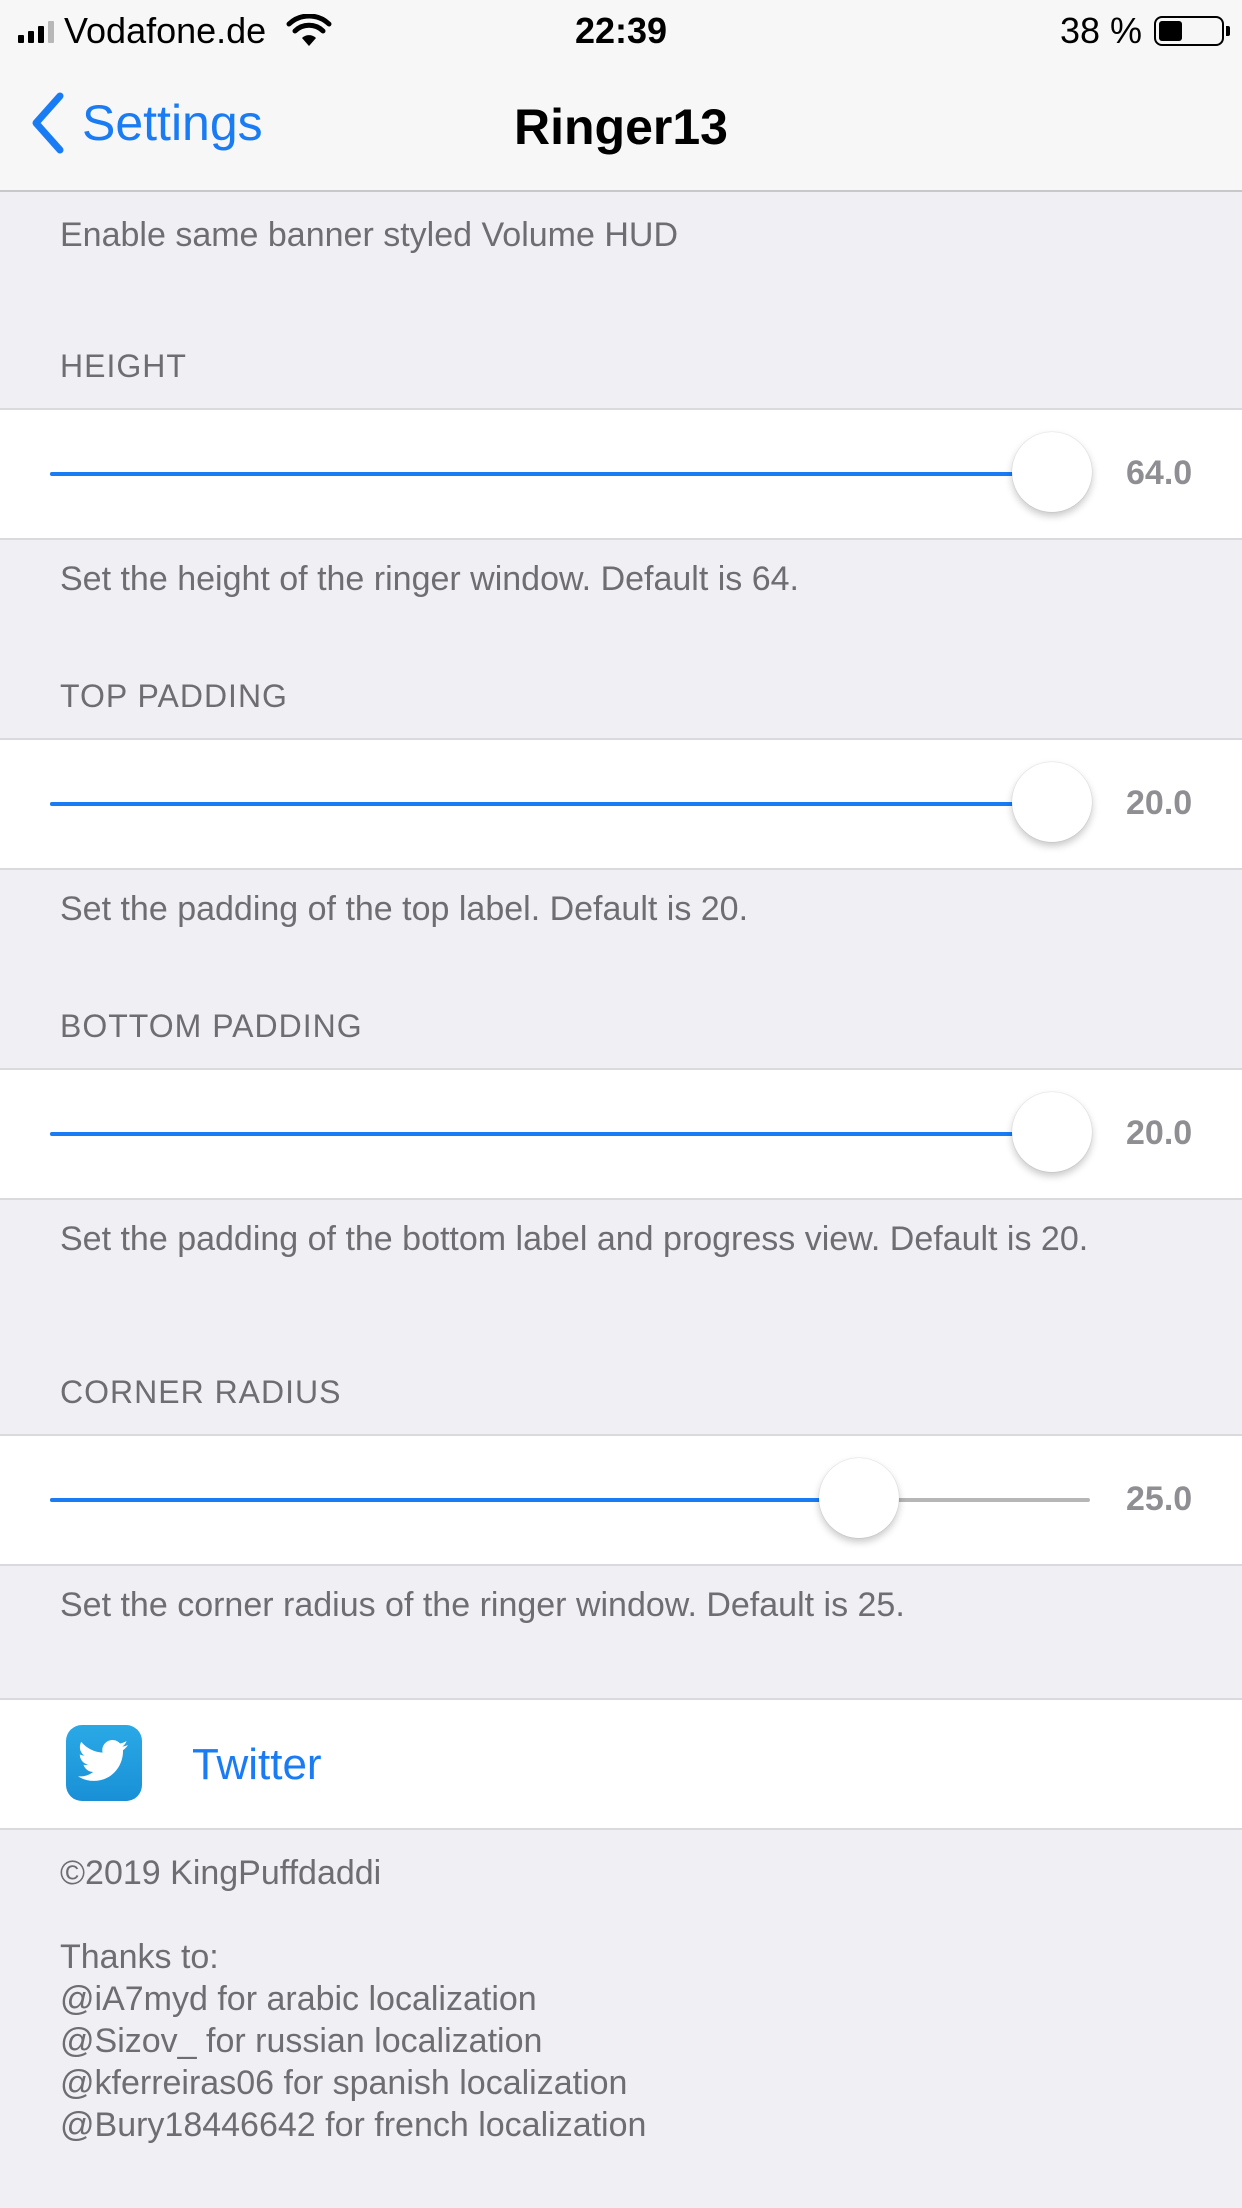  What do you see at coordinates (1100, 30) in the screenshot?
I see `battery-percentage: 38 %` at bounding box center [1100, 30].